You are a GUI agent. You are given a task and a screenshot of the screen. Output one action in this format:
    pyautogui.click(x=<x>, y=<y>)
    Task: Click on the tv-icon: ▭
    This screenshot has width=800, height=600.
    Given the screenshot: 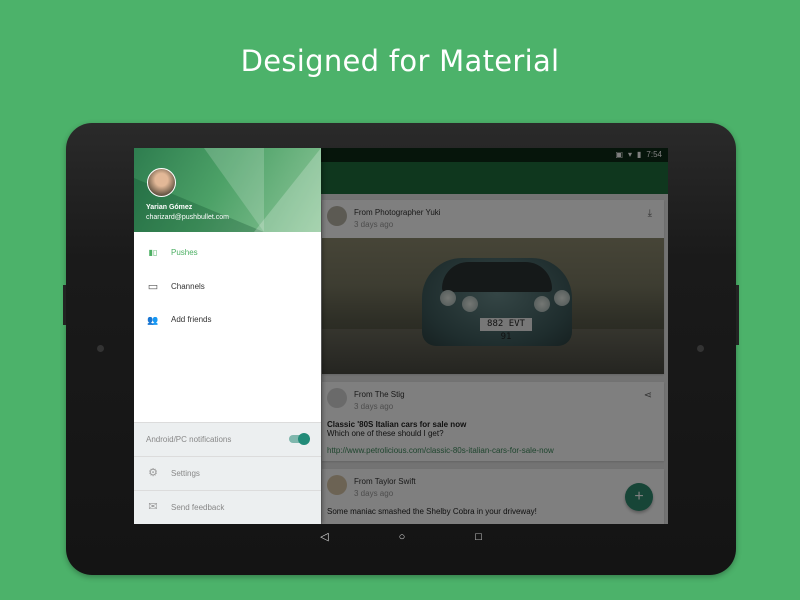 What is the action you would take?
    pyautogui.click(x=153, y=287)
    